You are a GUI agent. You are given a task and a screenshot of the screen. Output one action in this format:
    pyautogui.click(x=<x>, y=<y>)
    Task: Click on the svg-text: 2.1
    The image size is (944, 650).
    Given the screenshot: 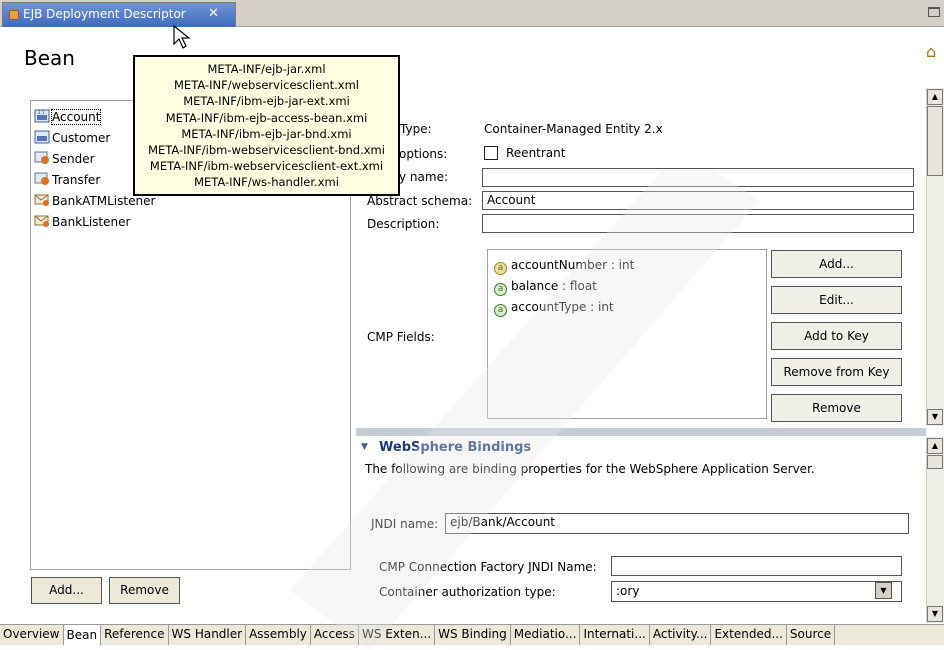 What is the action you would take?
    pyautogui.click(x=41, y=112)
    